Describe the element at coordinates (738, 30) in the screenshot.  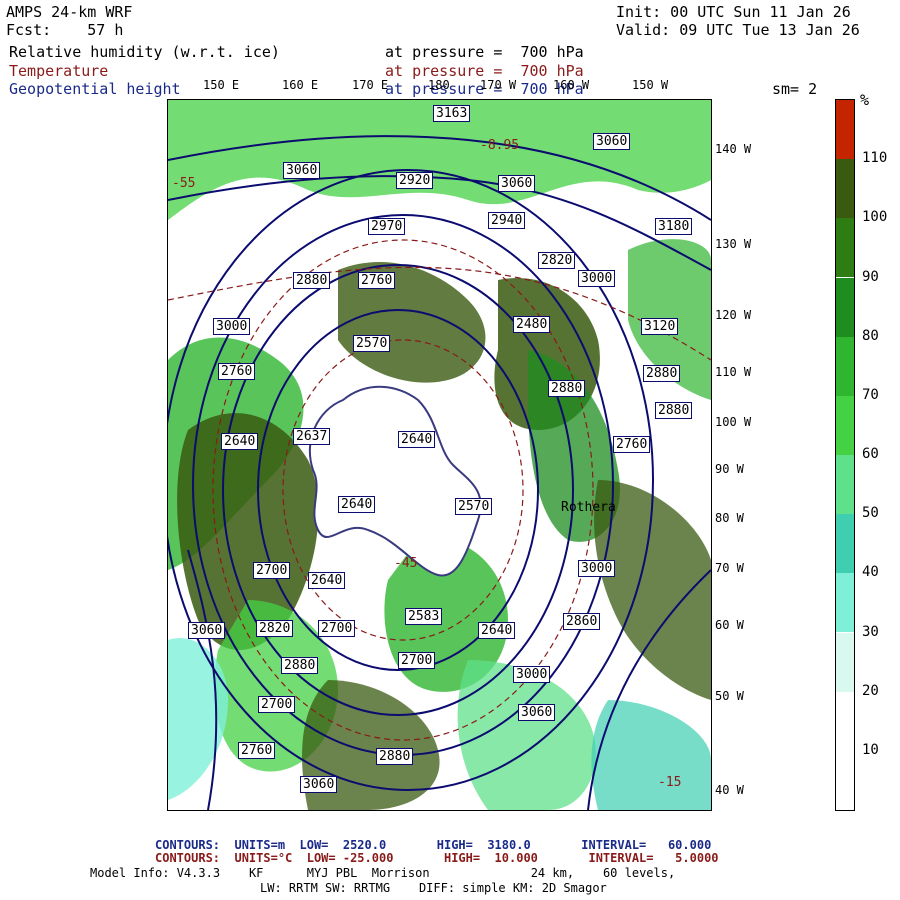
I see `valid-time: Valid: 09 UTC Tue 13 Jan 26` at that location.